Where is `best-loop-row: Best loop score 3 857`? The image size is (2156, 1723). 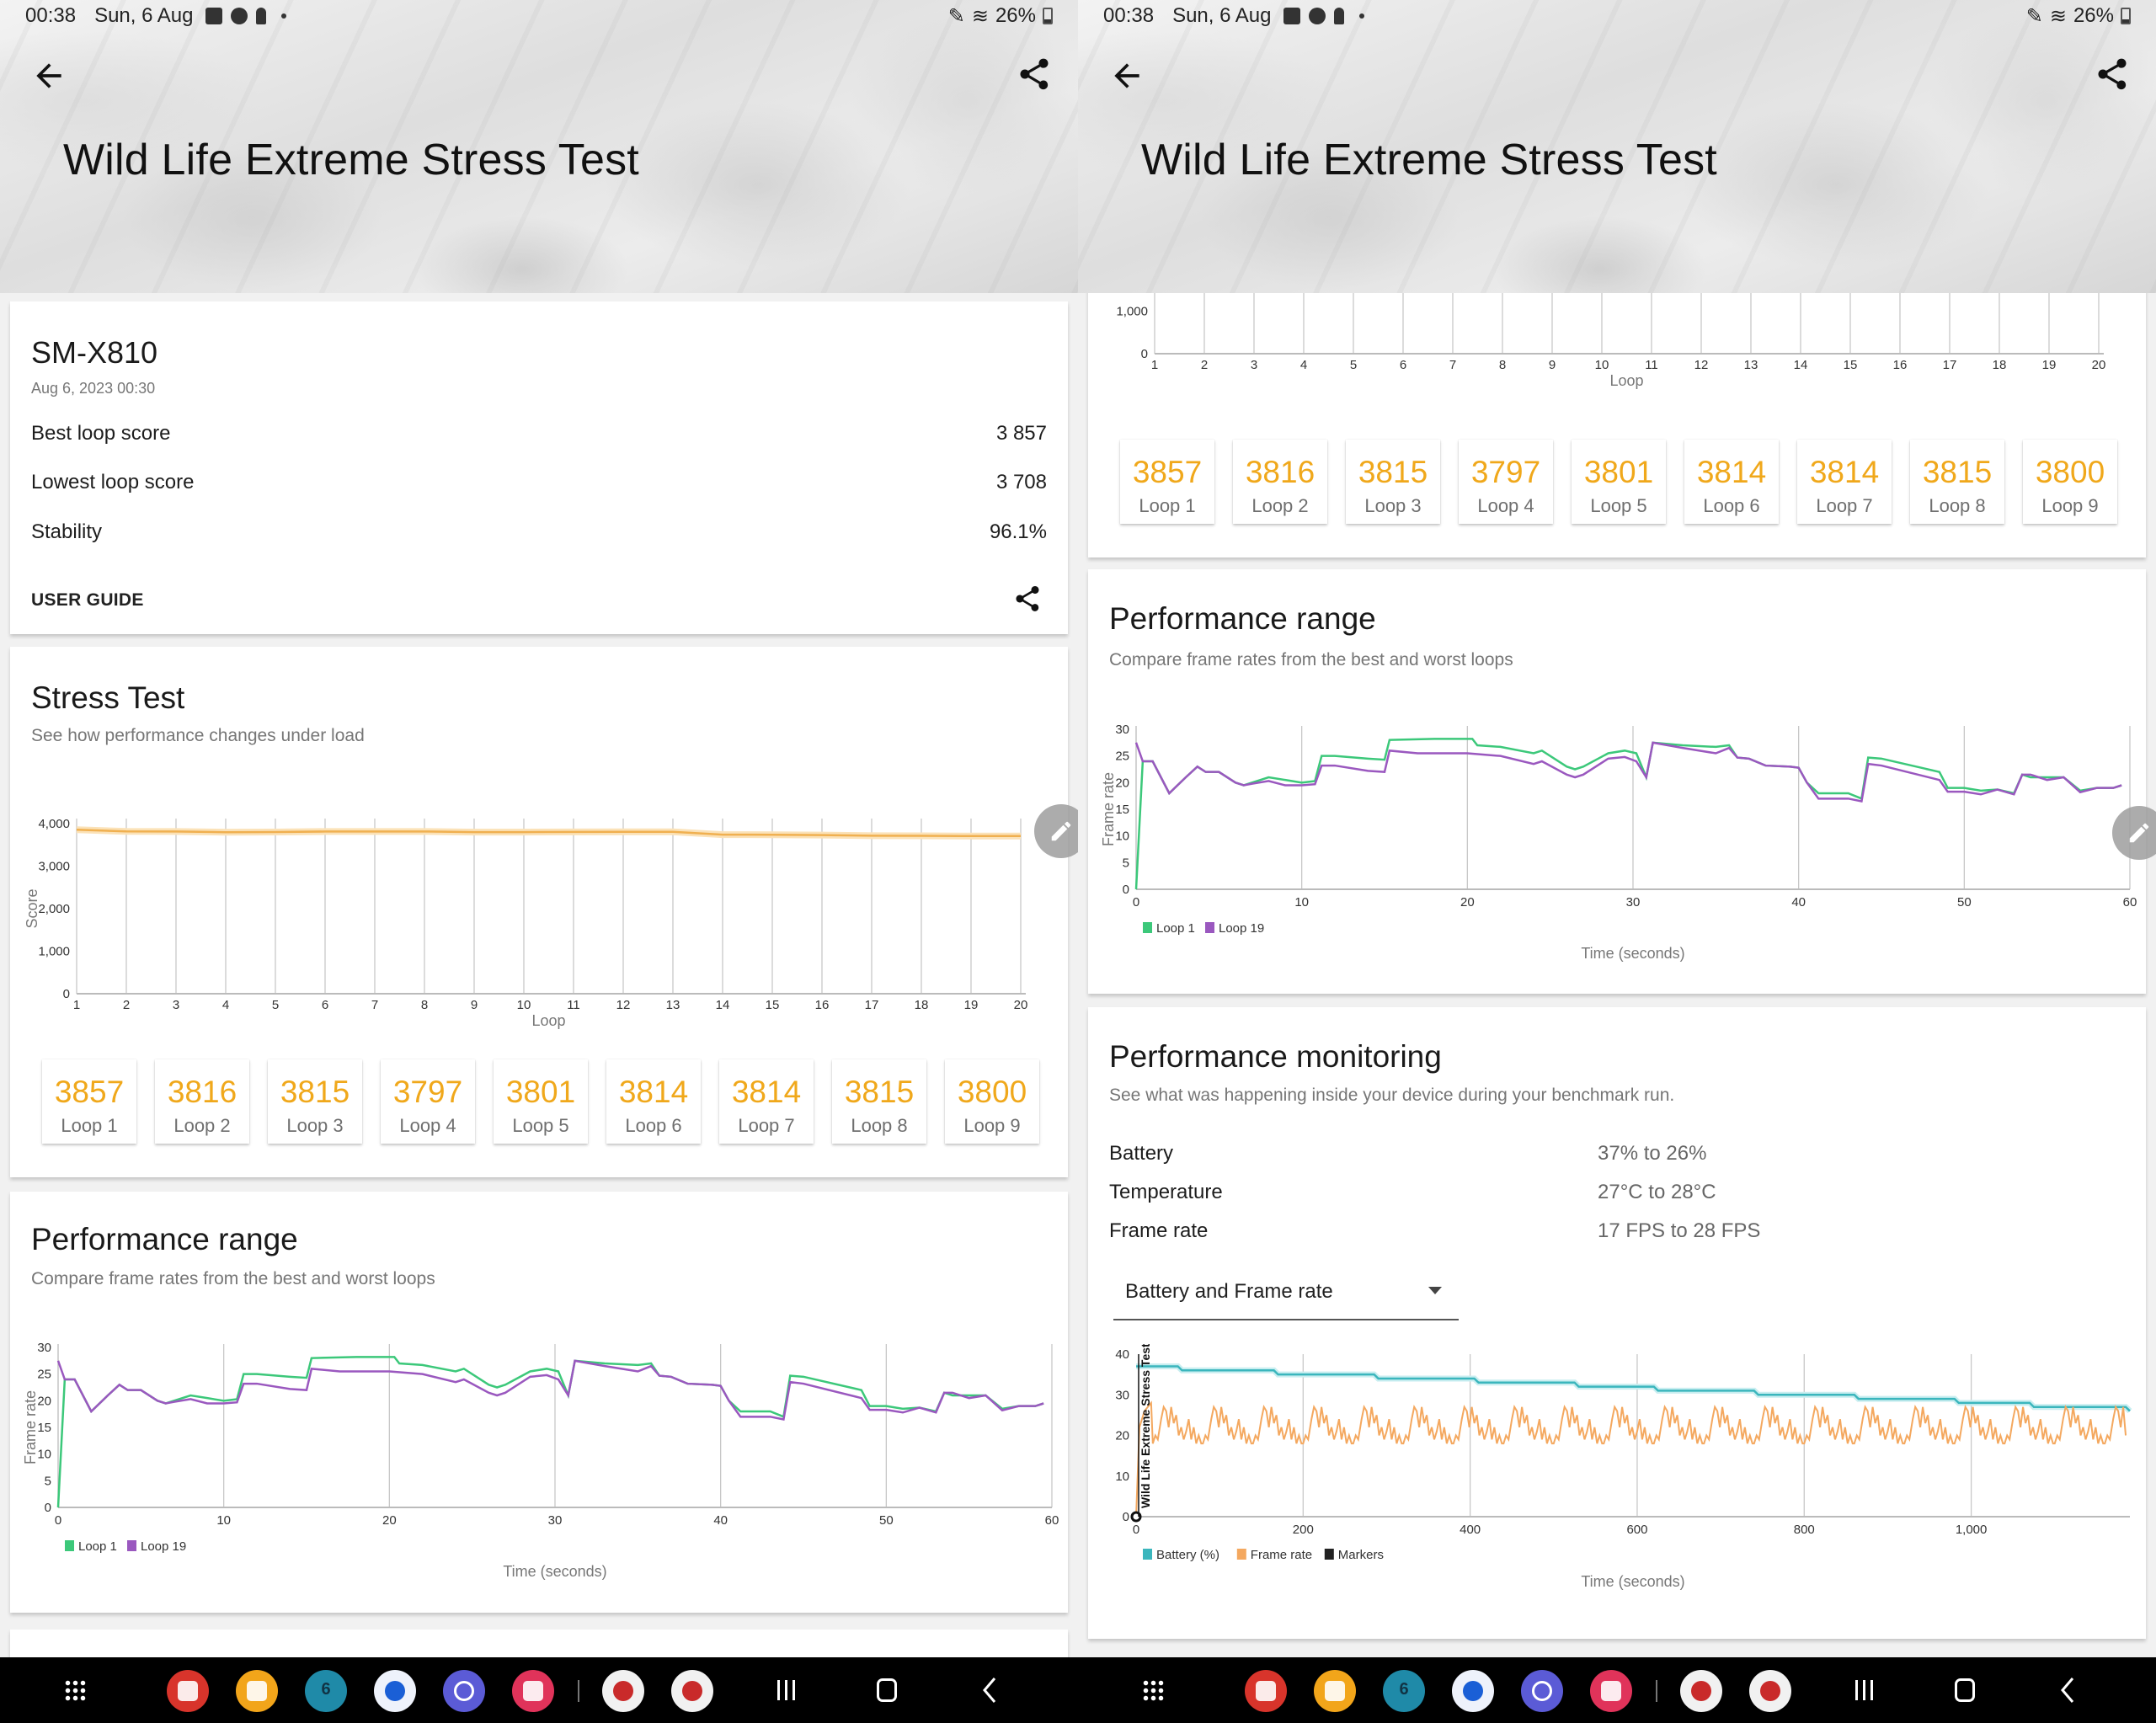 best-loop-row: Best loop score 3 857 is located at coordinates (539, 434).